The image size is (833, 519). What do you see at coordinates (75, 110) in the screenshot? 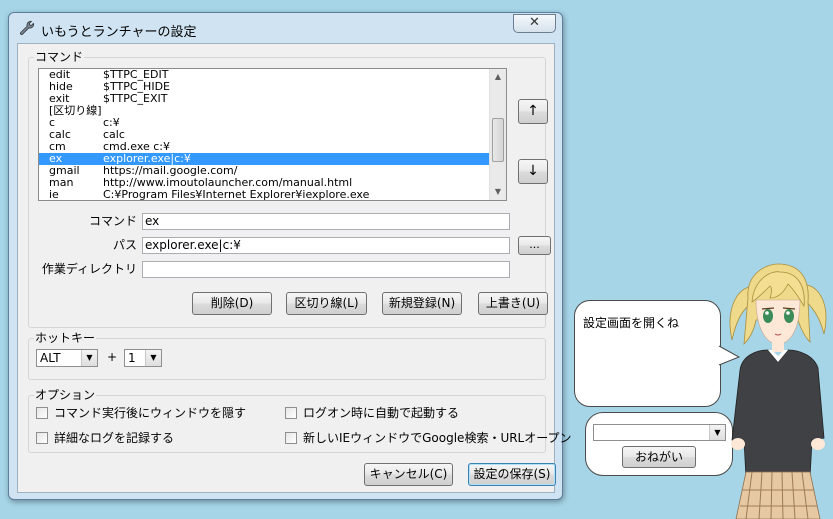
I see `command-name: [区切り線]` at bounding box center [75, 110].